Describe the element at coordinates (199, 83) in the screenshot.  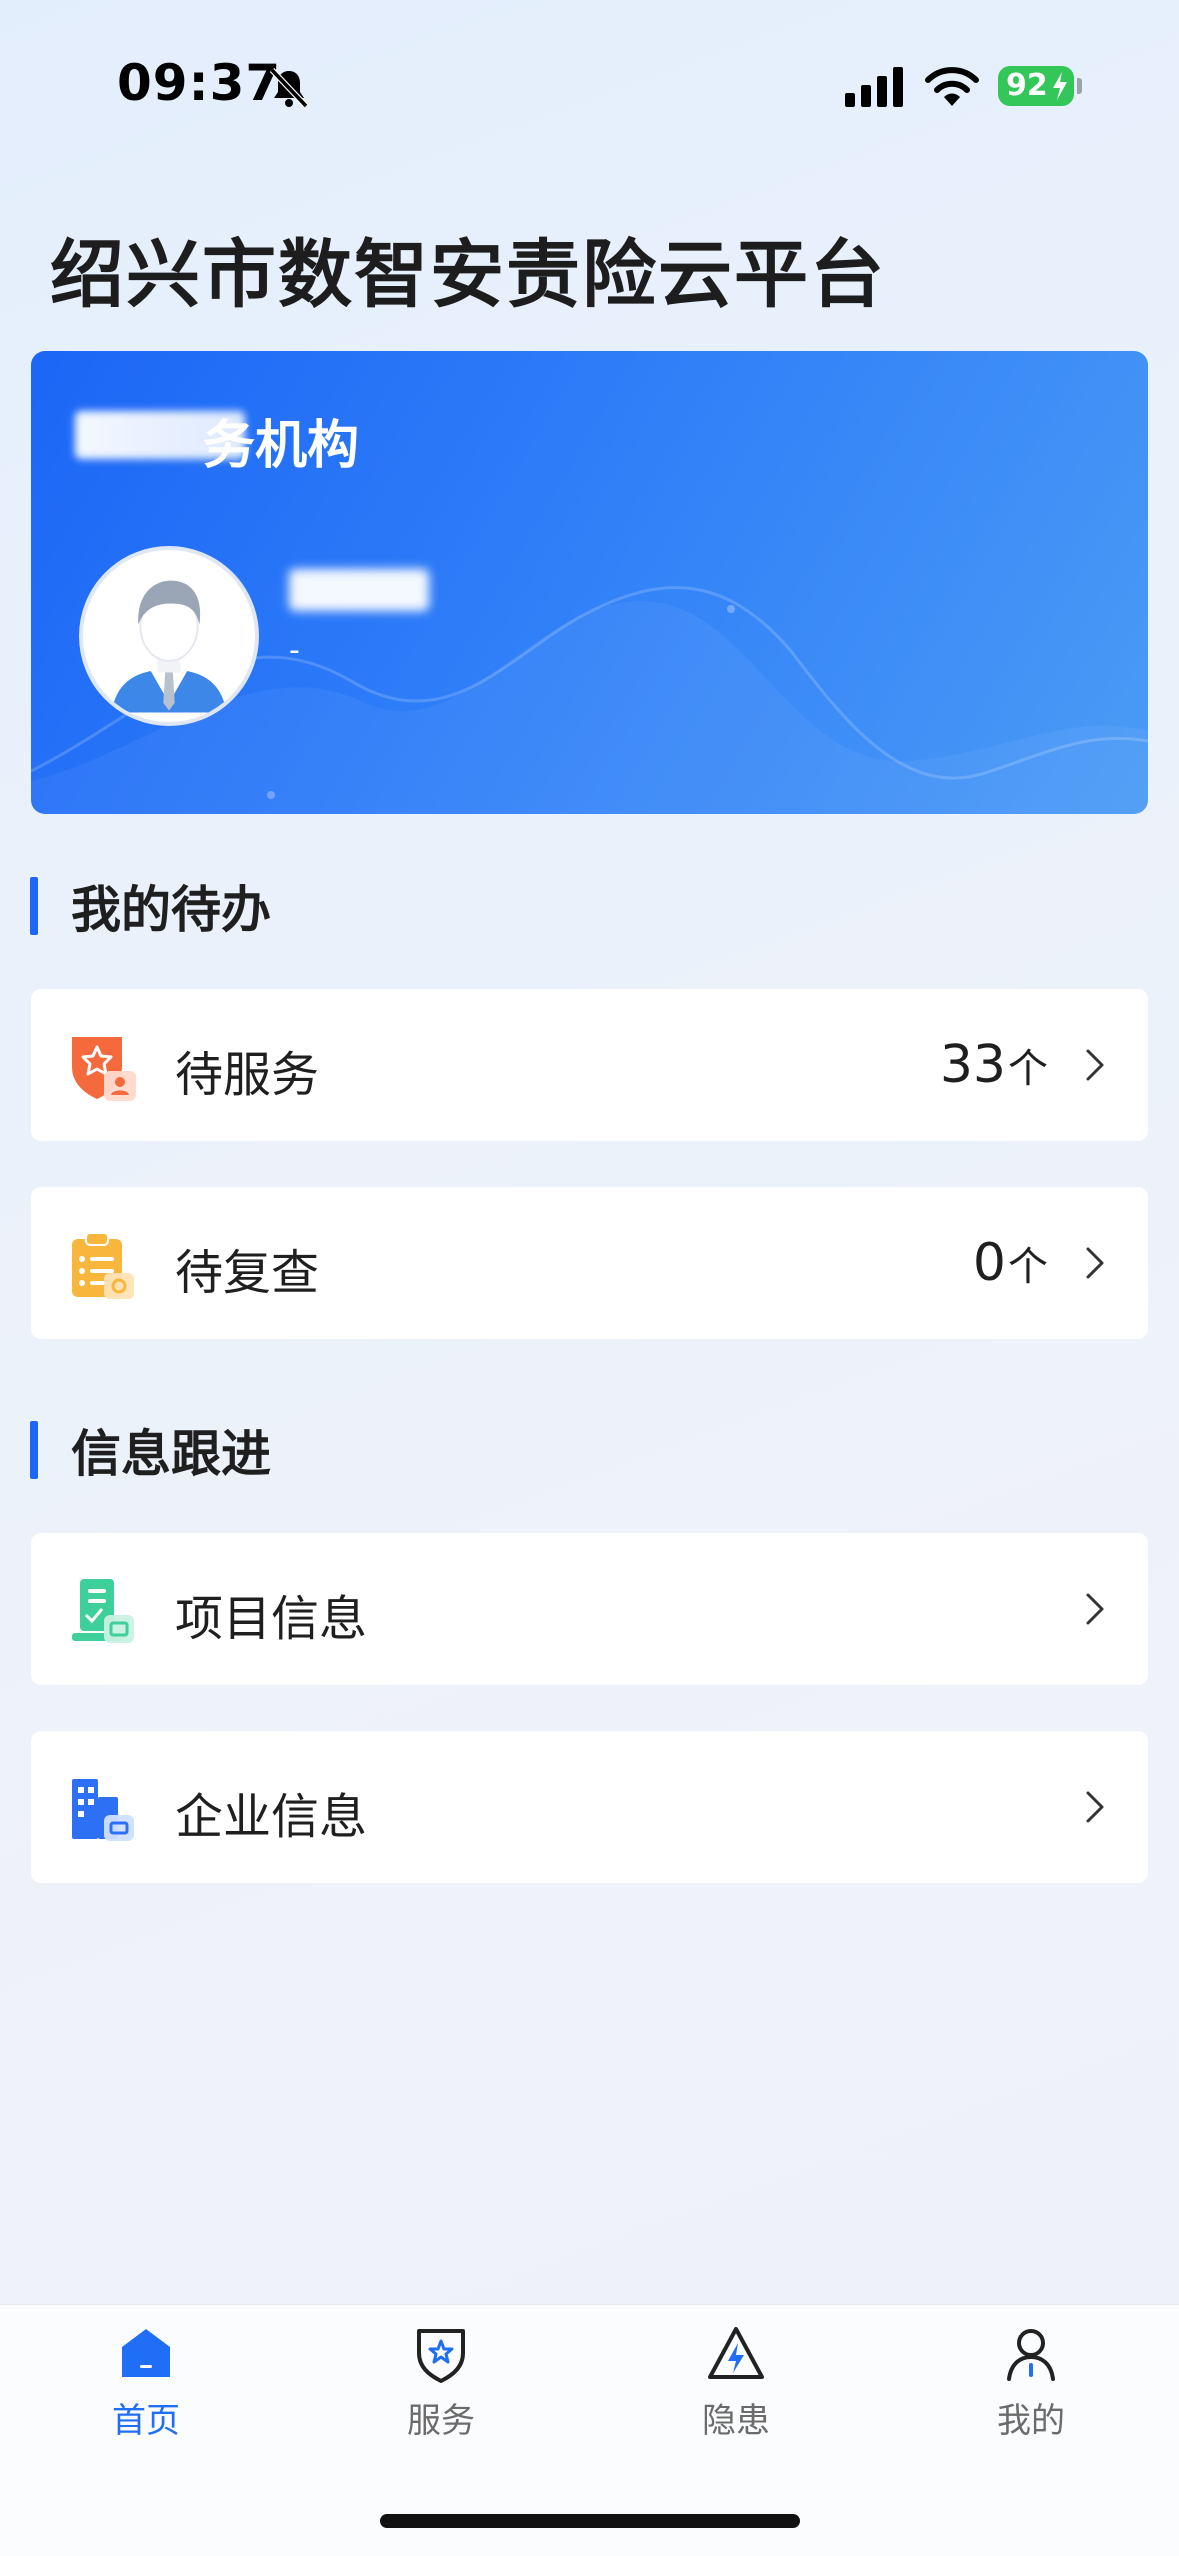
I see `status-time: 09:37` at that location.